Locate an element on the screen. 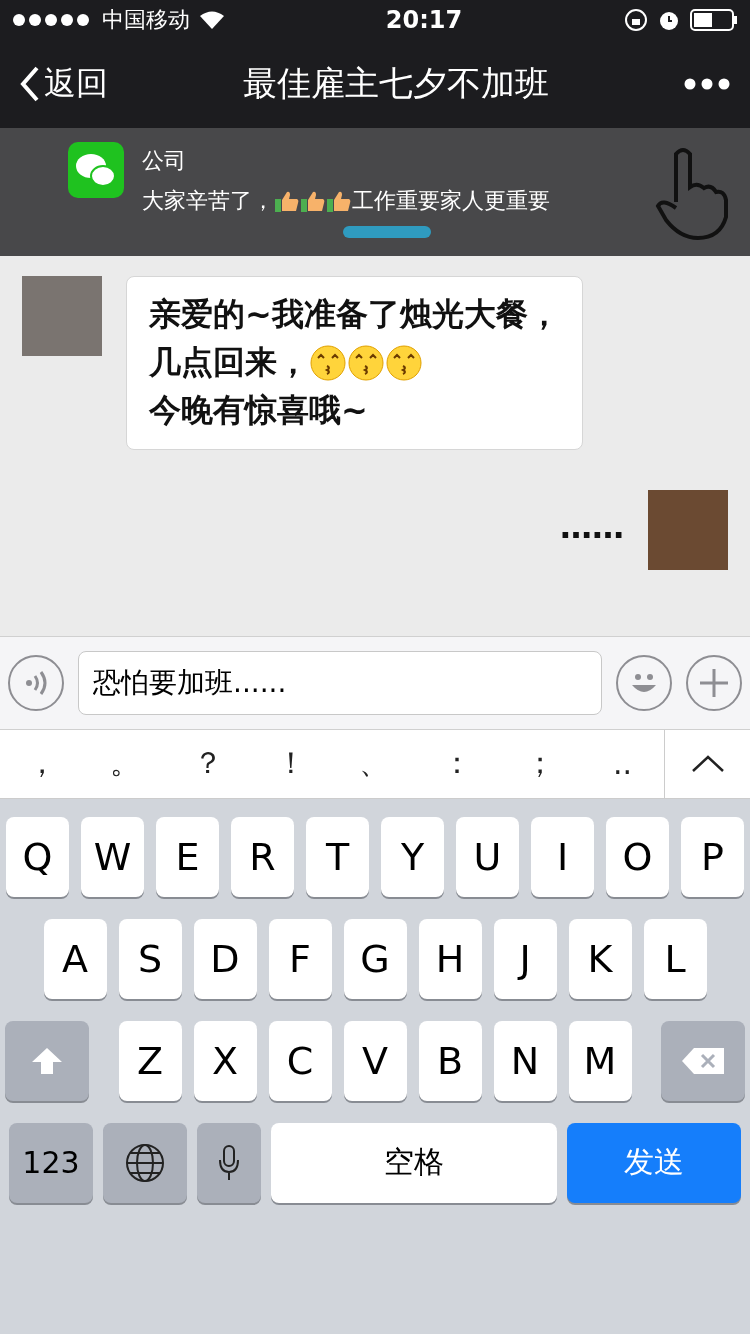 The width and height of the screenshot is (750, 1334). globe-key is located at coordinates (145, 1162).